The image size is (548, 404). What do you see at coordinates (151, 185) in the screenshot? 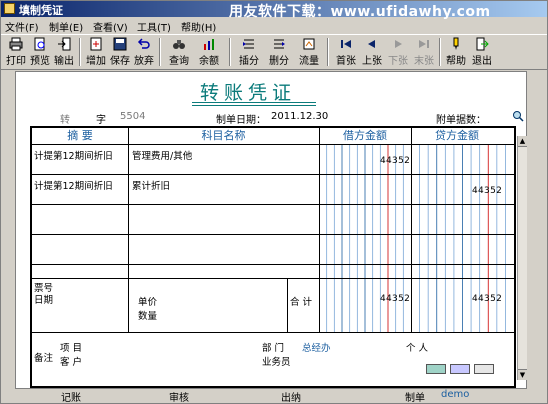
I see `row2-account: 累计折旧` at bounding box center [151, 185].